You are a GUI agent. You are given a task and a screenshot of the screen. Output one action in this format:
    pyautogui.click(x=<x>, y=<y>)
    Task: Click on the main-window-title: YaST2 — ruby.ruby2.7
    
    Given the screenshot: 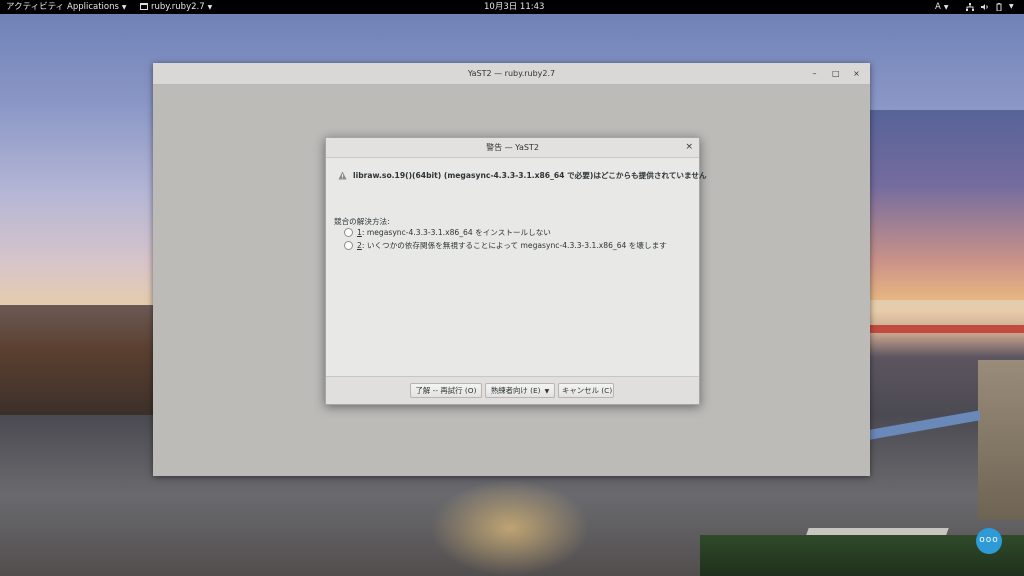 What is the action you would take?
    pyautogui.click(x=511, y=73)
    